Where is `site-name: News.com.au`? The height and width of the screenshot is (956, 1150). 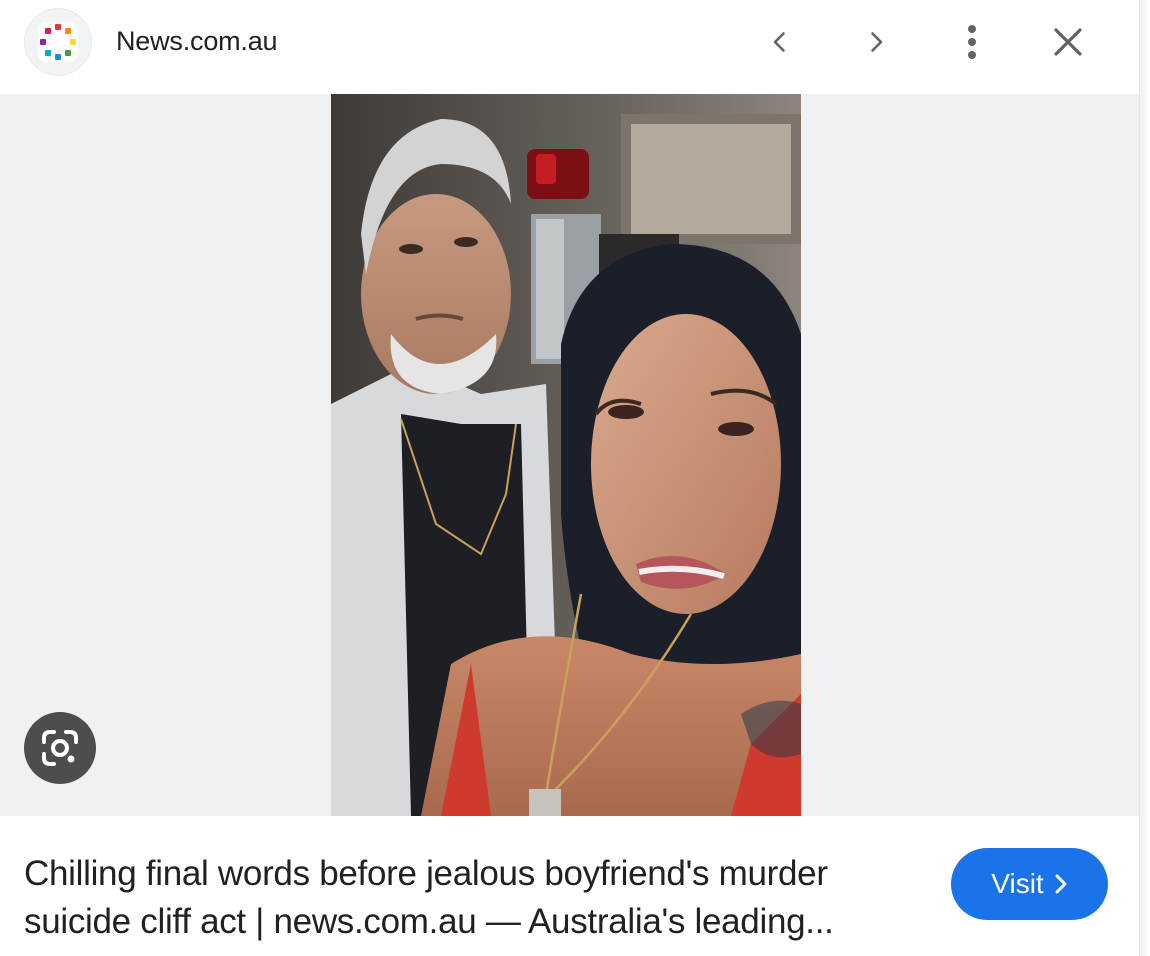
site-name: News.com.au is located at coordinates (197, 41).